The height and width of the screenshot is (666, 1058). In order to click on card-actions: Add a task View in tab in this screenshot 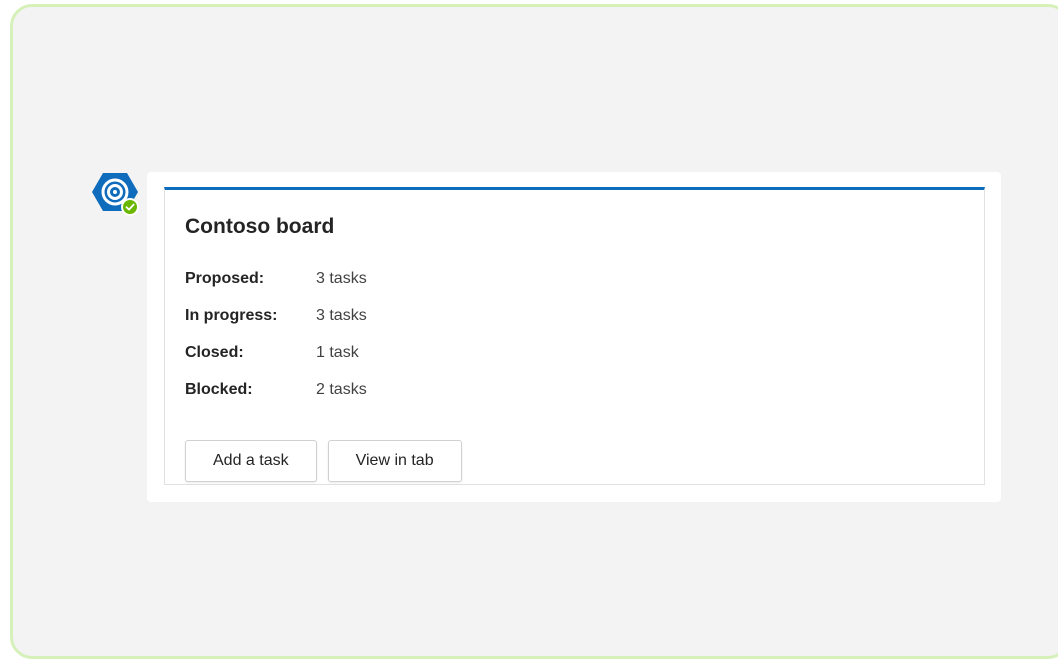, I will do `click(323, 461)`.